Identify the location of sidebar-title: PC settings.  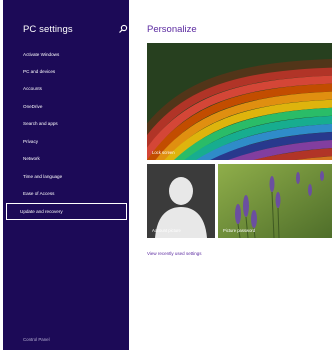
(48, 29).